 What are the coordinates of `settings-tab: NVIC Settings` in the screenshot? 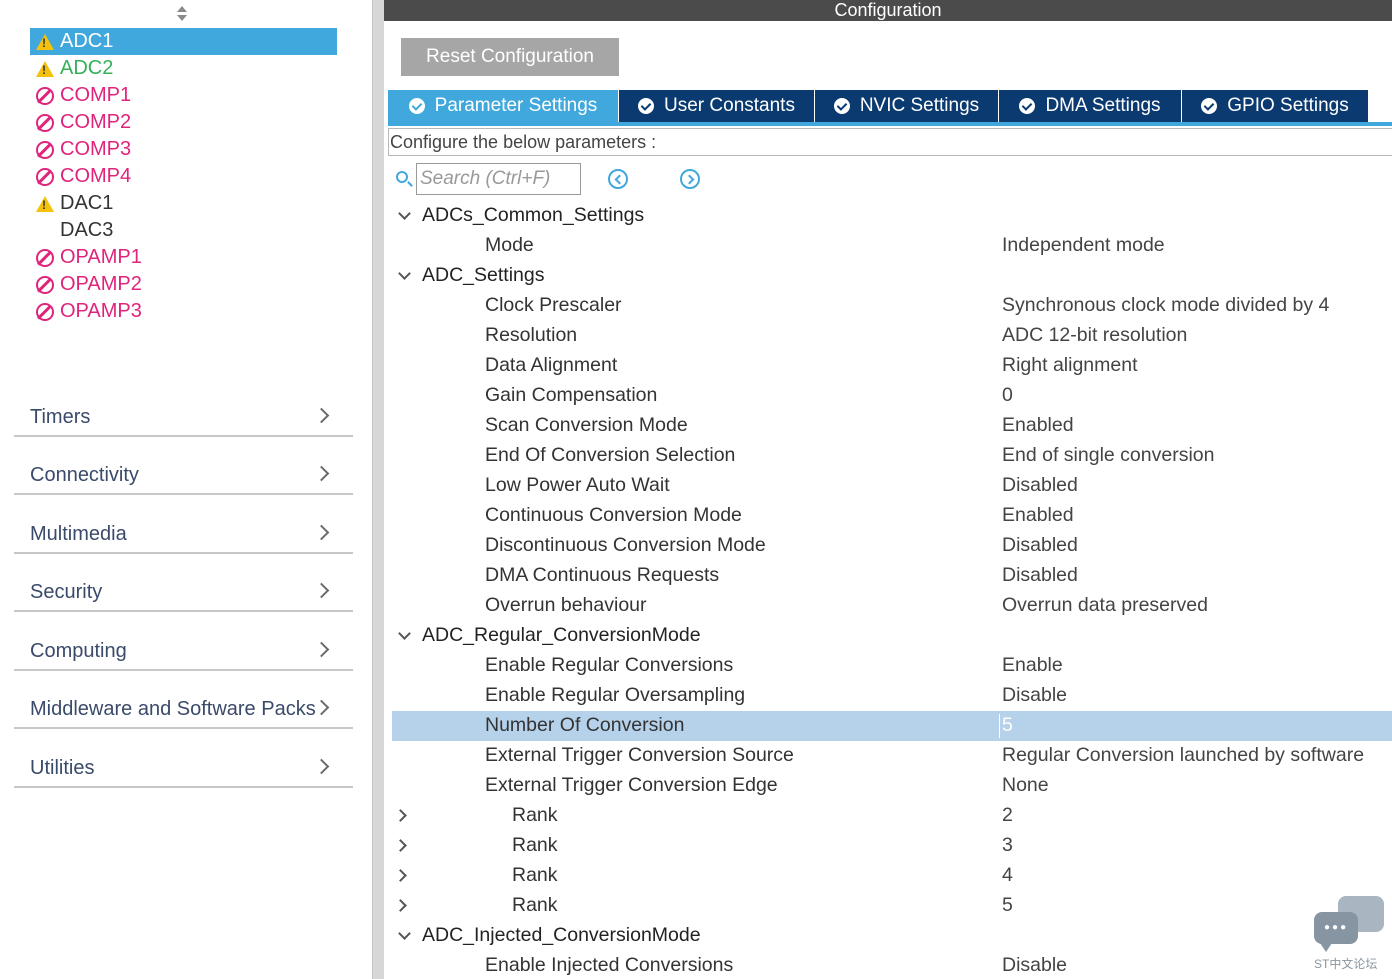 It's located at (907, 106).